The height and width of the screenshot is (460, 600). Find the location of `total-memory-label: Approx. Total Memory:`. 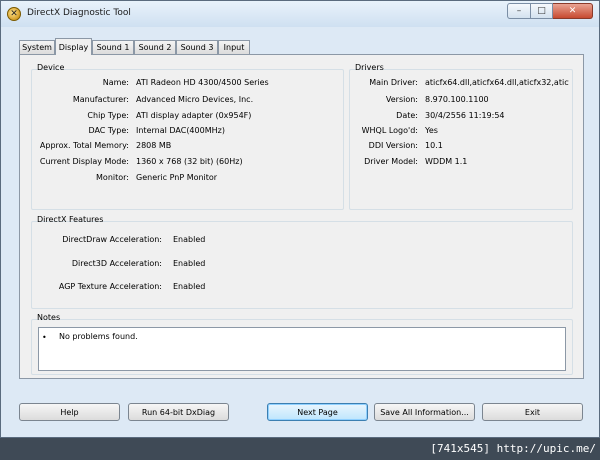

total-memory-label: Approx. Total Memory: is located at coordinates (84, 145).